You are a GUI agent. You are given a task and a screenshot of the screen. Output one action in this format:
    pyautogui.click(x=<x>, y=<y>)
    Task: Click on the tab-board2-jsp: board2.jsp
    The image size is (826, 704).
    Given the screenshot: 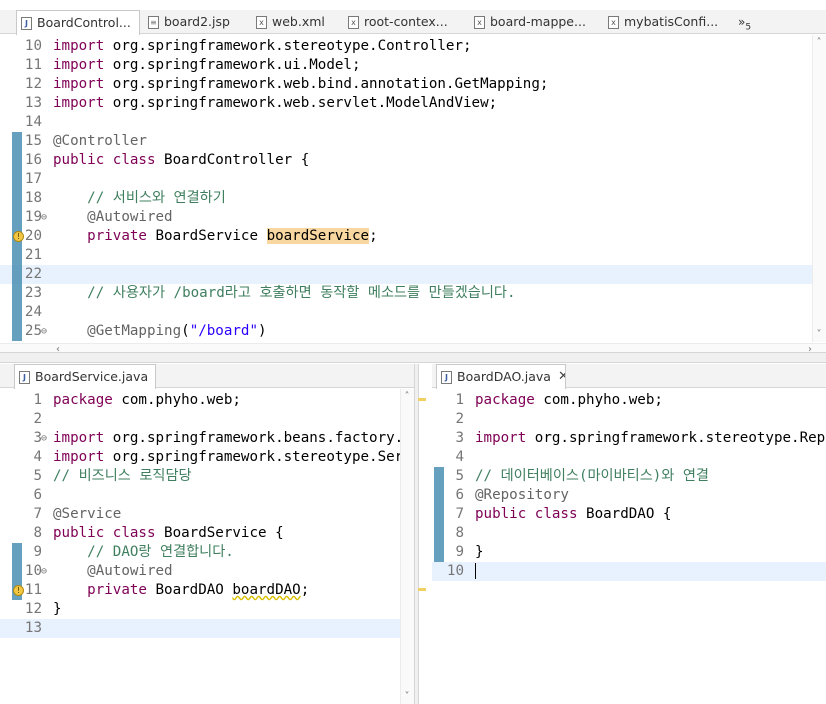 What is the action you would take?
    pyautogui.click(x=196, y=22)
    